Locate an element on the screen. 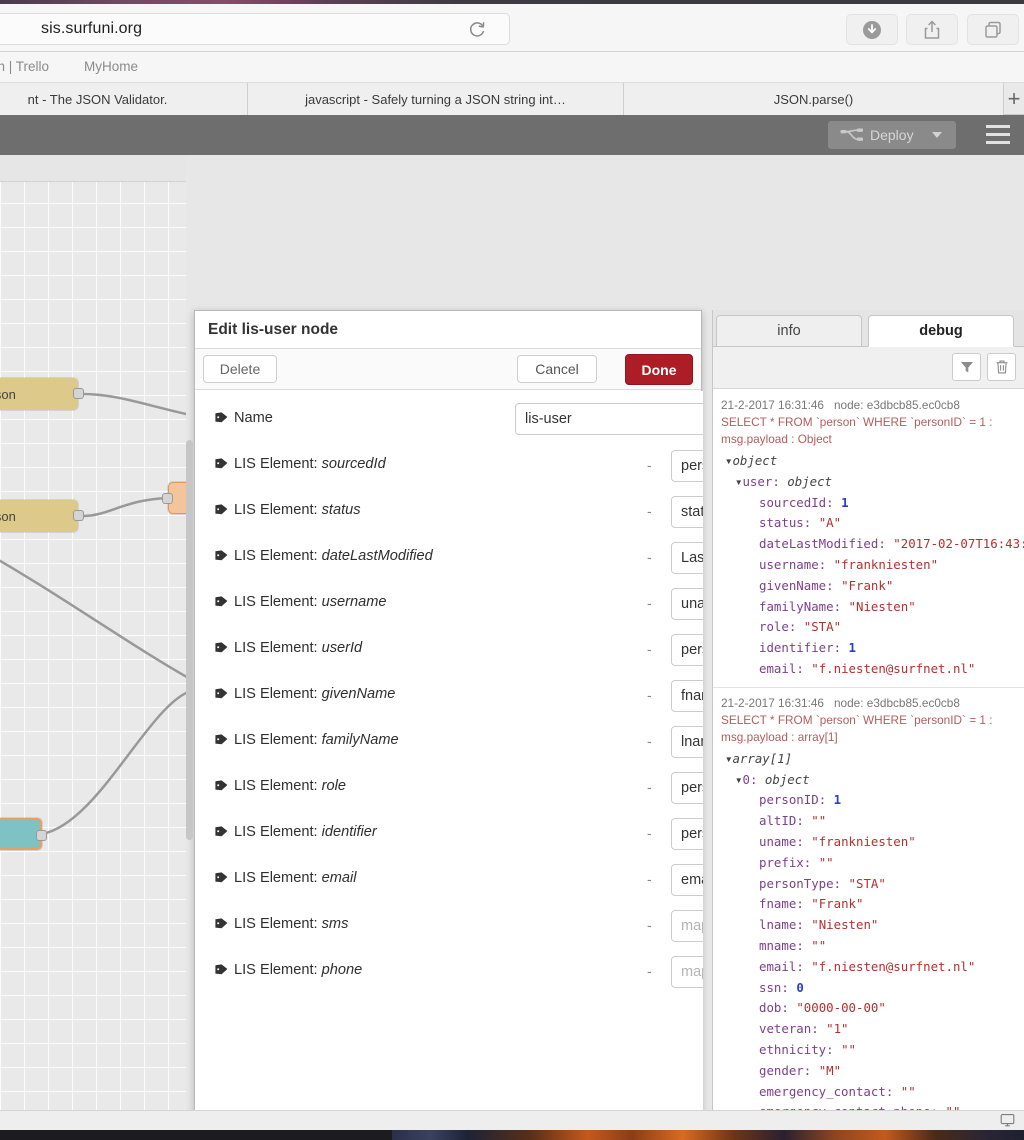 Image resolution: width=1024 pixels, height=1140 pixels. filter-button is located at coordinates (966, 367).